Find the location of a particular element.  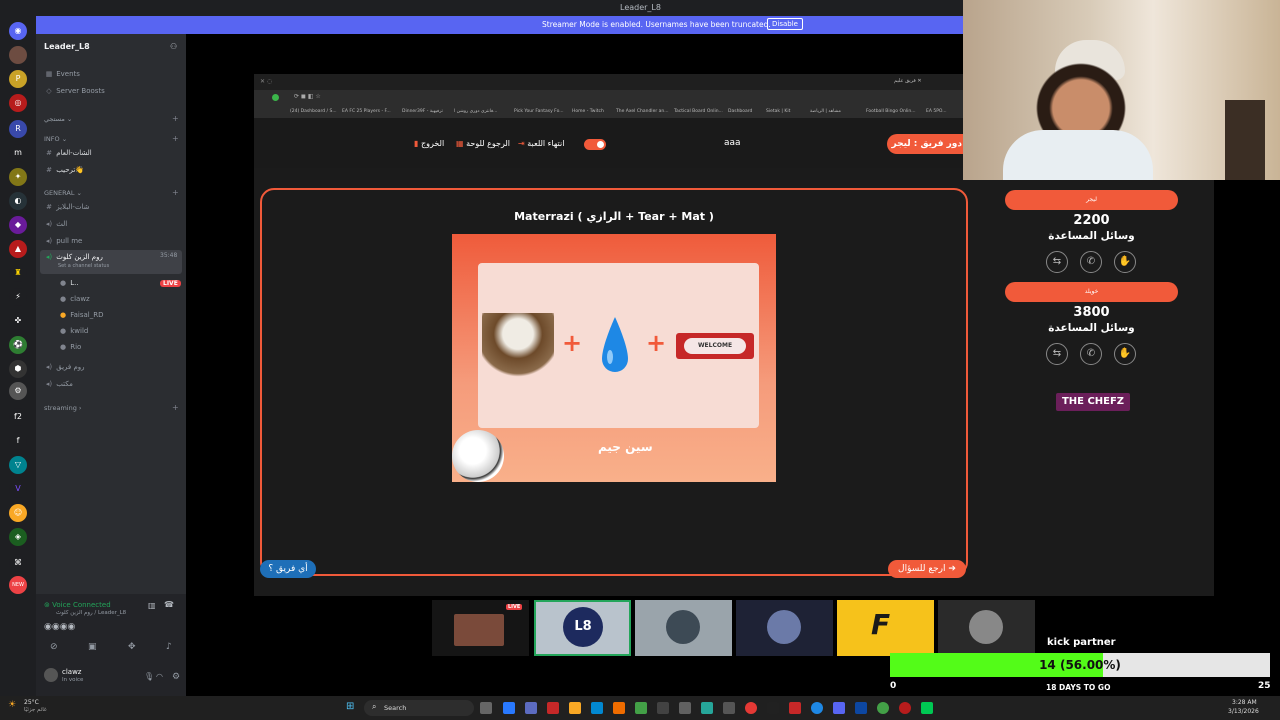

server-icon: ▽ is located at coordinates (18, 465).